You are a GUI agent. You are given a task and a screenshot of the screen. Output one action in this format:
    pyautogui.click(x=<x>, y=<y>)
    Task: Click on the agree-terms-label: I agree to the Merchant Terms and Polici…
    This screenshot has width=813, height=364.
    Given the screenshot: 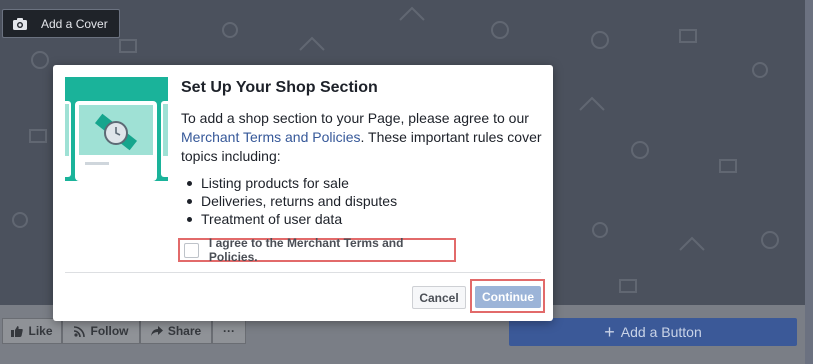 What is the action you would take?
    pyautogui.click(x=331, y=250)
    